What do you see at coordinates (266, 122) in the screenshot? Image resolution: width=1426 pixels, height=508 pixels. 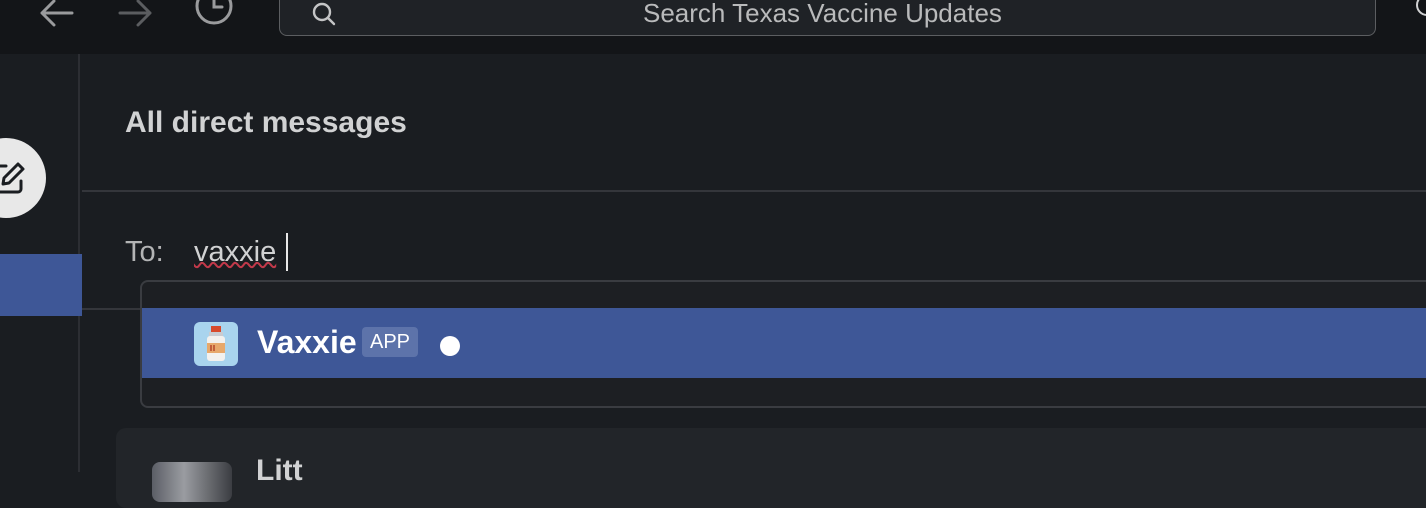 I see `page-title: All direct messages` at bounding box center [266, 122].